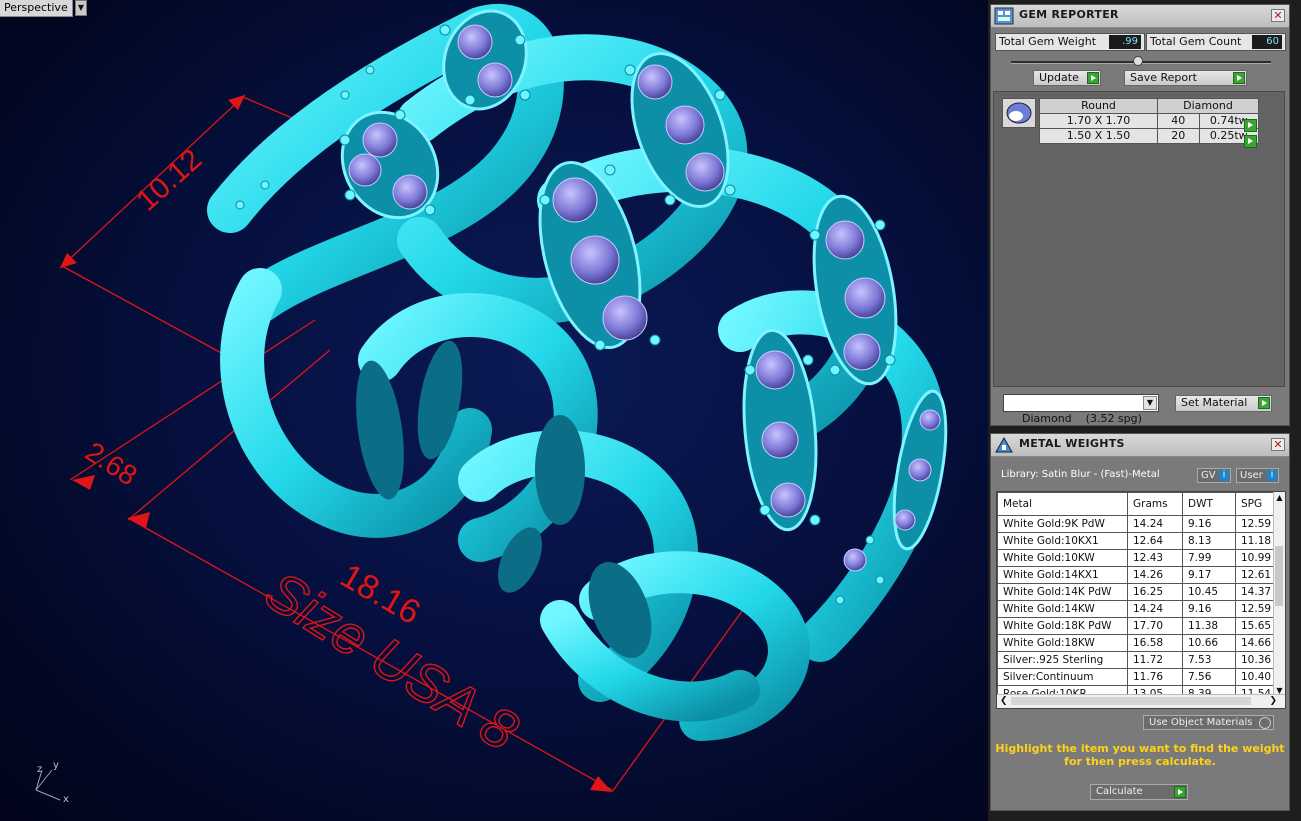 The image size is (1301, 821). I want to click on col-dwt: DWT, so click(1209, 504).